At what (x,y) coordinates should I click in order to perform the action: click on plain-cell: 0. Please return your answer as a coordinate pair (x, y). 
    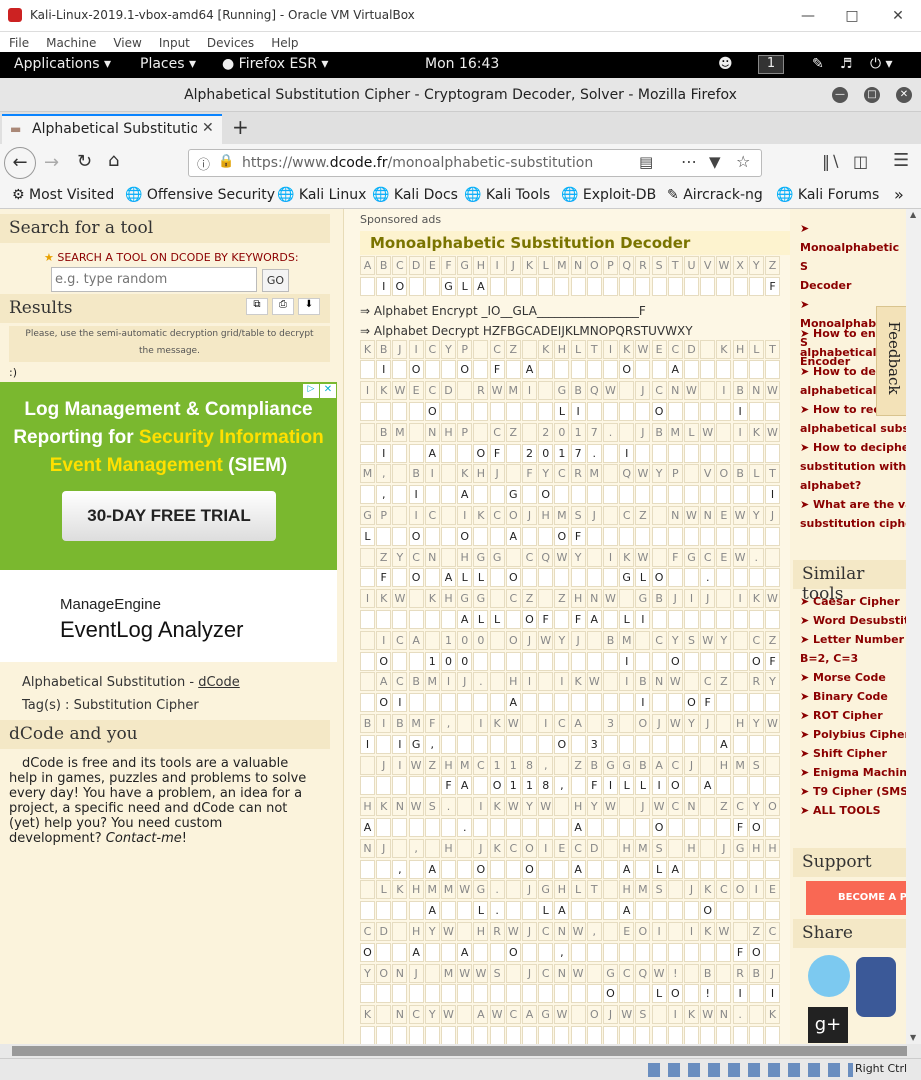
    Looking at the image, I should click on (448, 661).